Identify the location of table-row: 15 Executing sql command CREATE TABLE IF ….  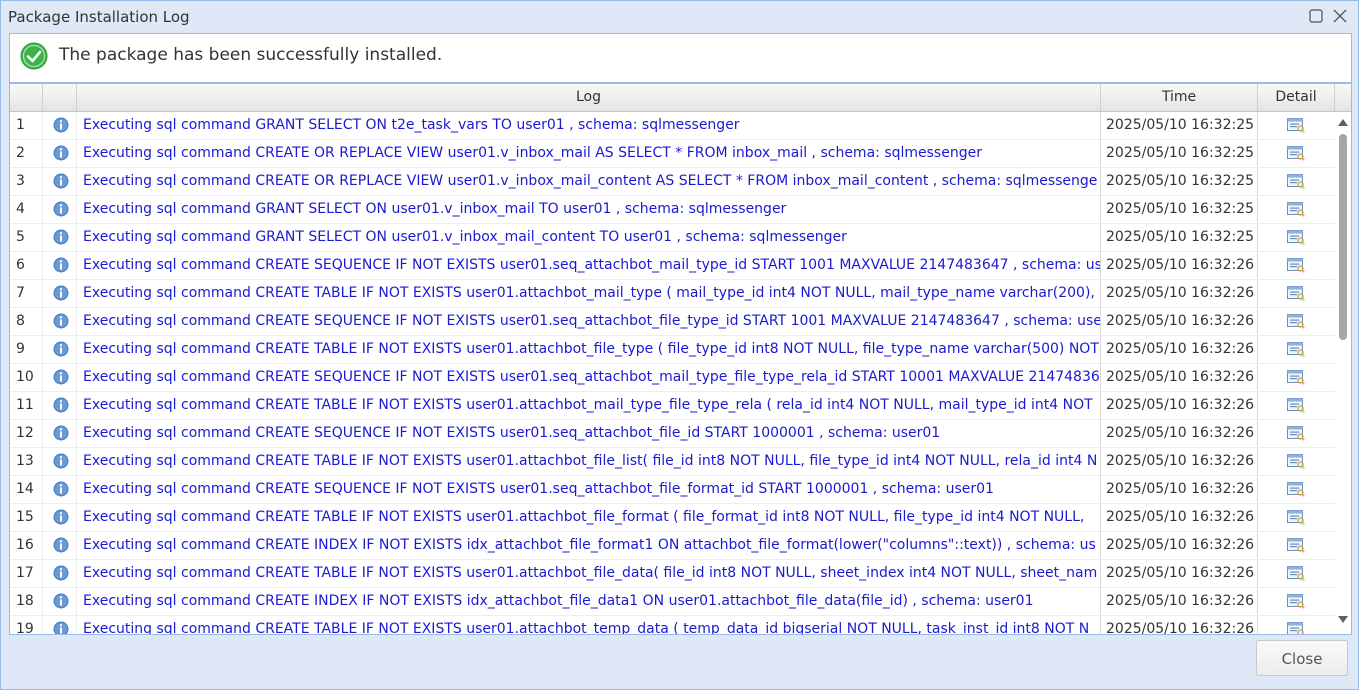
(672, 518).